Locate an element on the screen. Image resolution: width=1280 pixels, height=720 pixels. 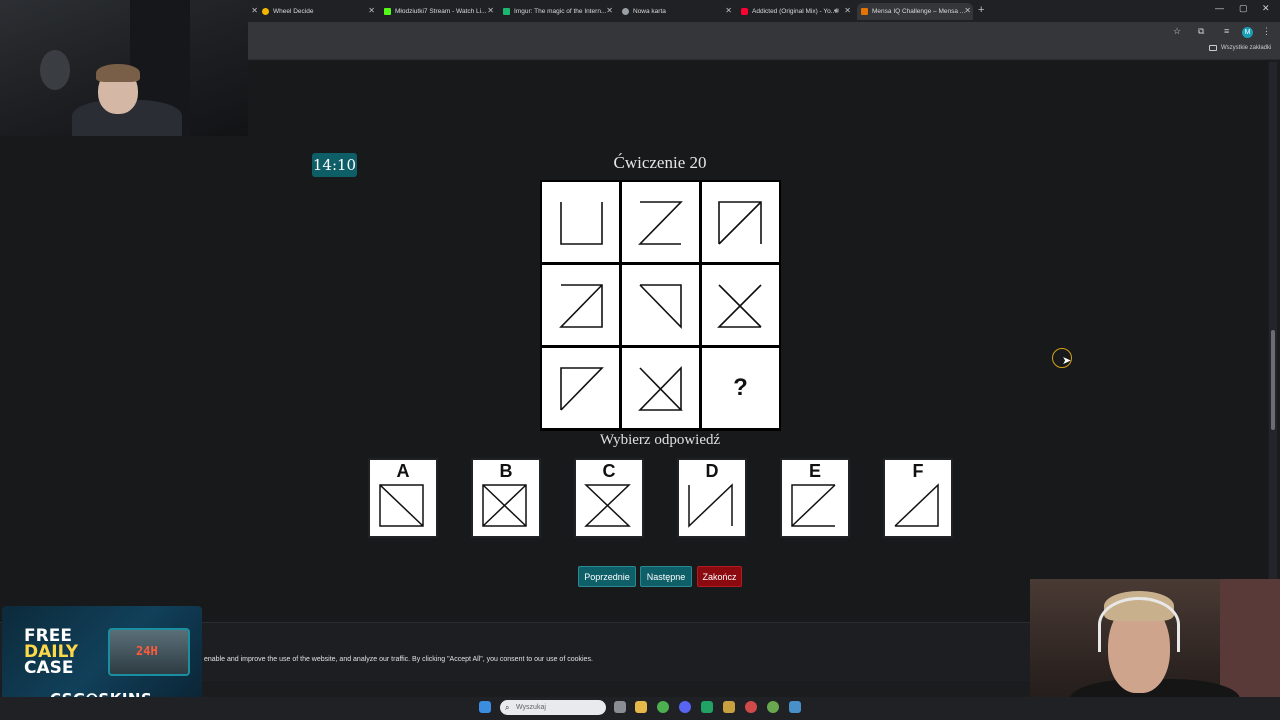
windows-start-icon is located at coordinates (485, 707).